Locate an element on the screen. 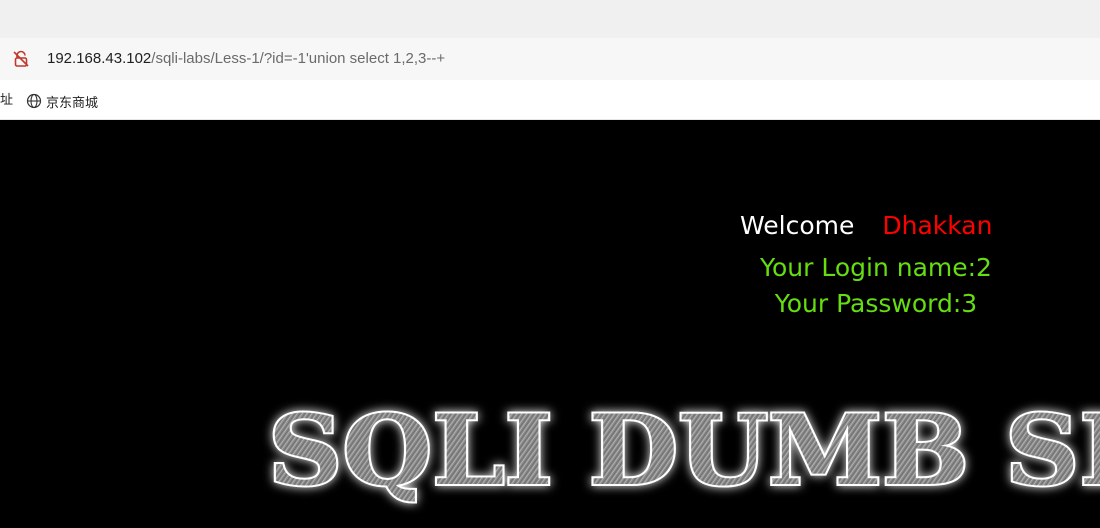 Image resolution: width=1100 pixels, height=528 pixels. bookmark-jd-mall: 京东商城 is located at coordinates (62, 101).